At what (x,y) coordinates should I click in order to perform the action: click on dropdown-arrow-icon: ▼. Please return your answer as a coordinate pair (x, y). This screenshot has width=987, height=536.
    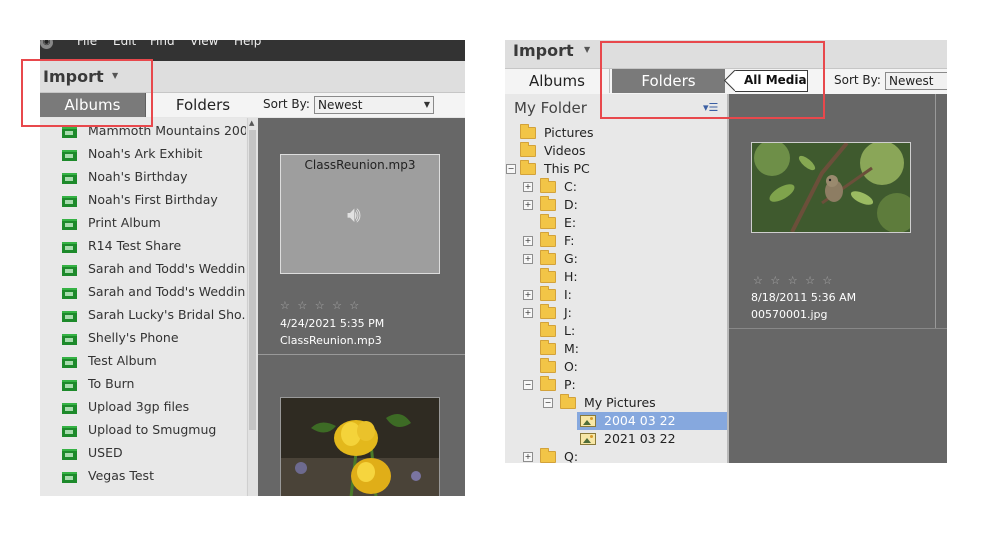
    Looking at the image, I should click on (427, 105).